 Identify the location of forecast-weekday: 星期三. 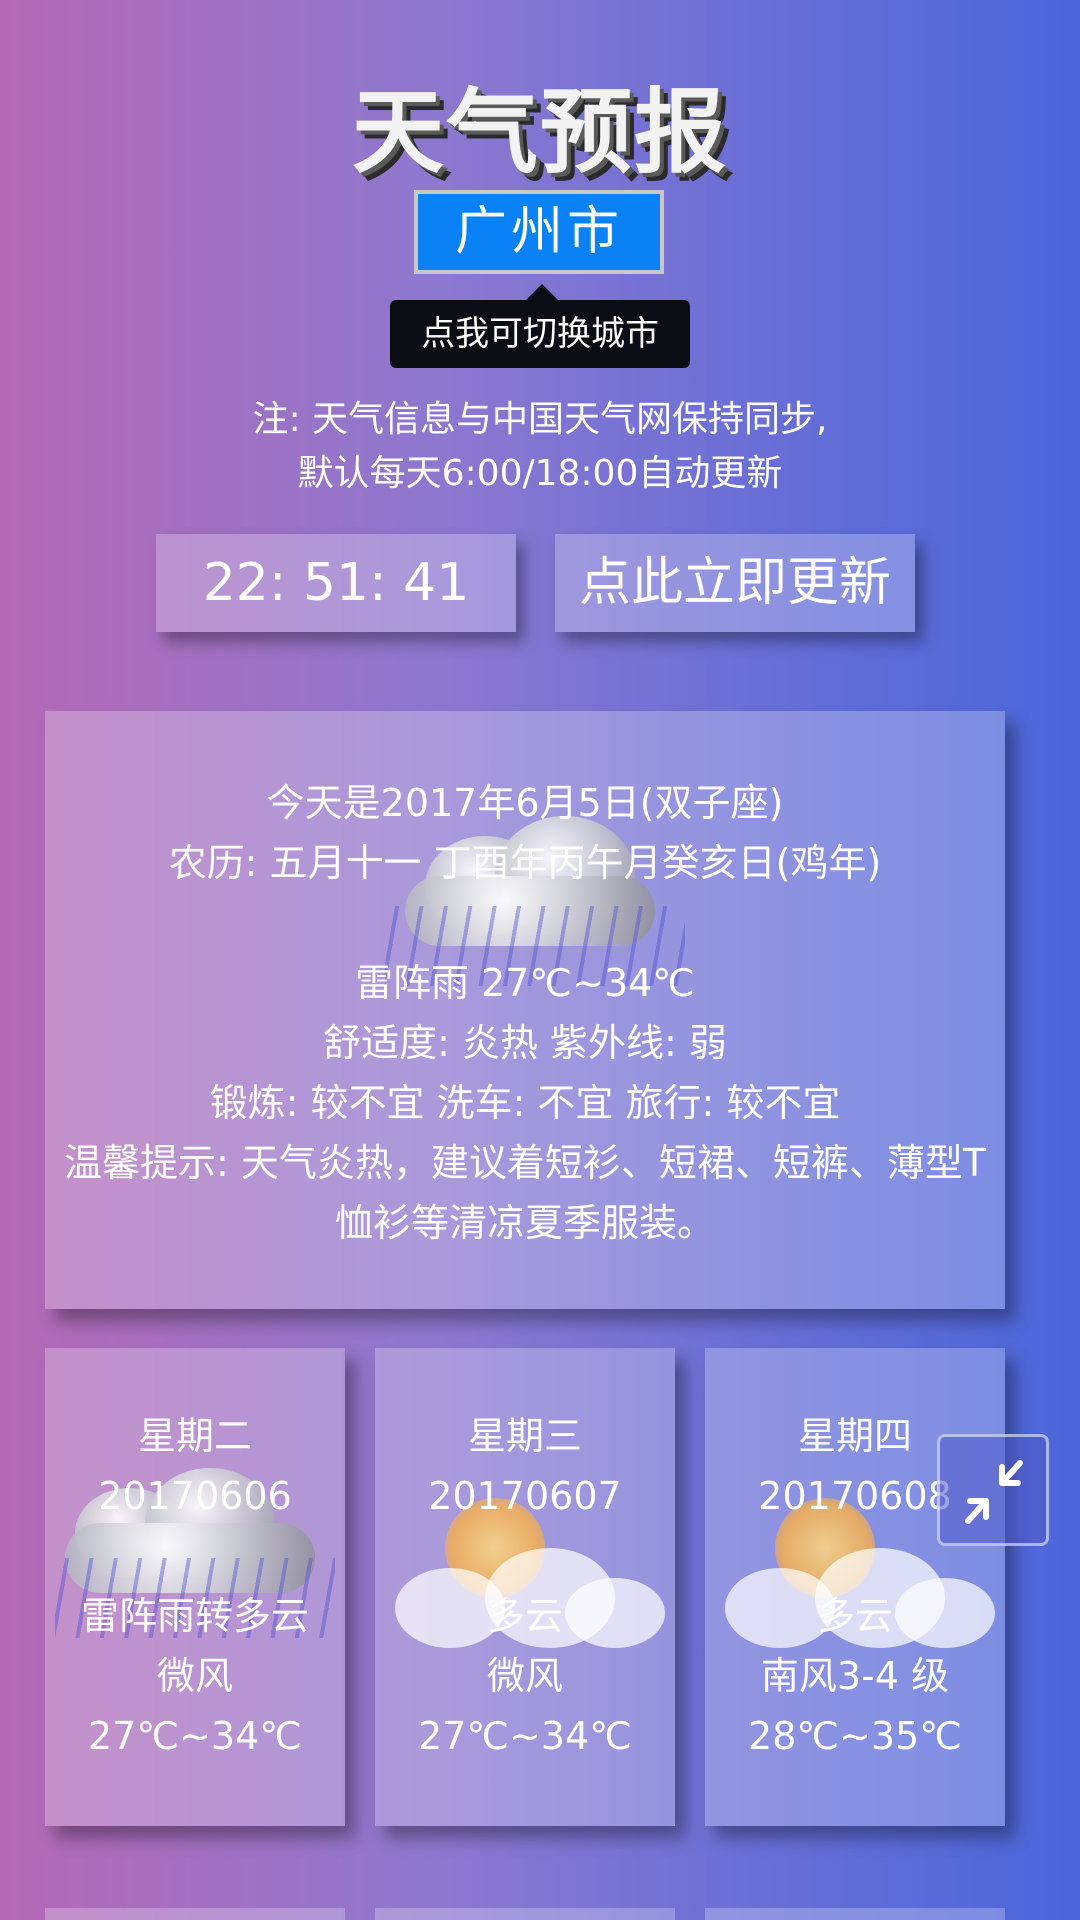
(524, 1436).